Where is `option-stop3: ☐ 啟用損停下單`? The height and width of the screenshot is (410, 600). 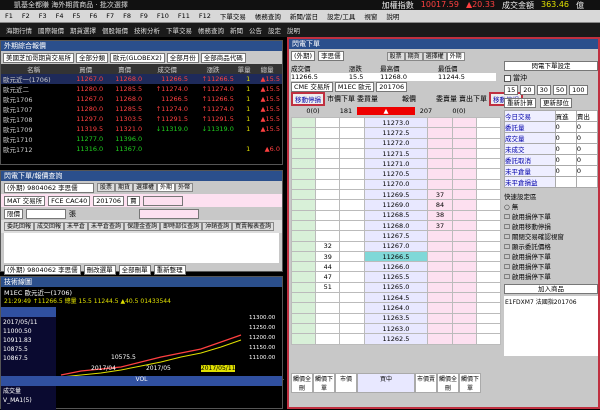 option-stop3: ☐ 啟用損停下單 is located at coordinates (551, 266).